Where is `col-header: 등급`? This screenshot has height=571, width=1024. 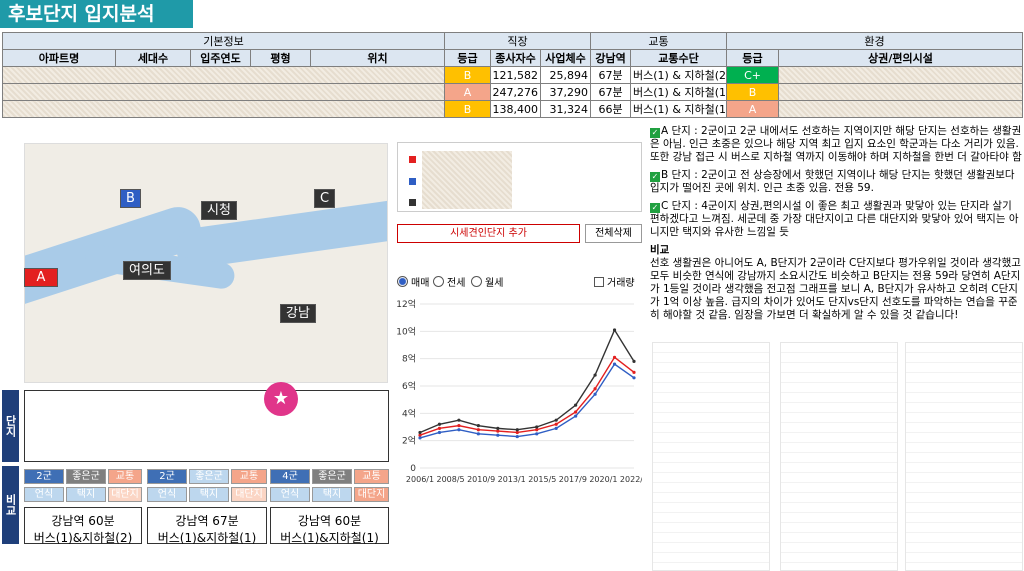 col-header: 등급 is located at coordinates (467, 58).